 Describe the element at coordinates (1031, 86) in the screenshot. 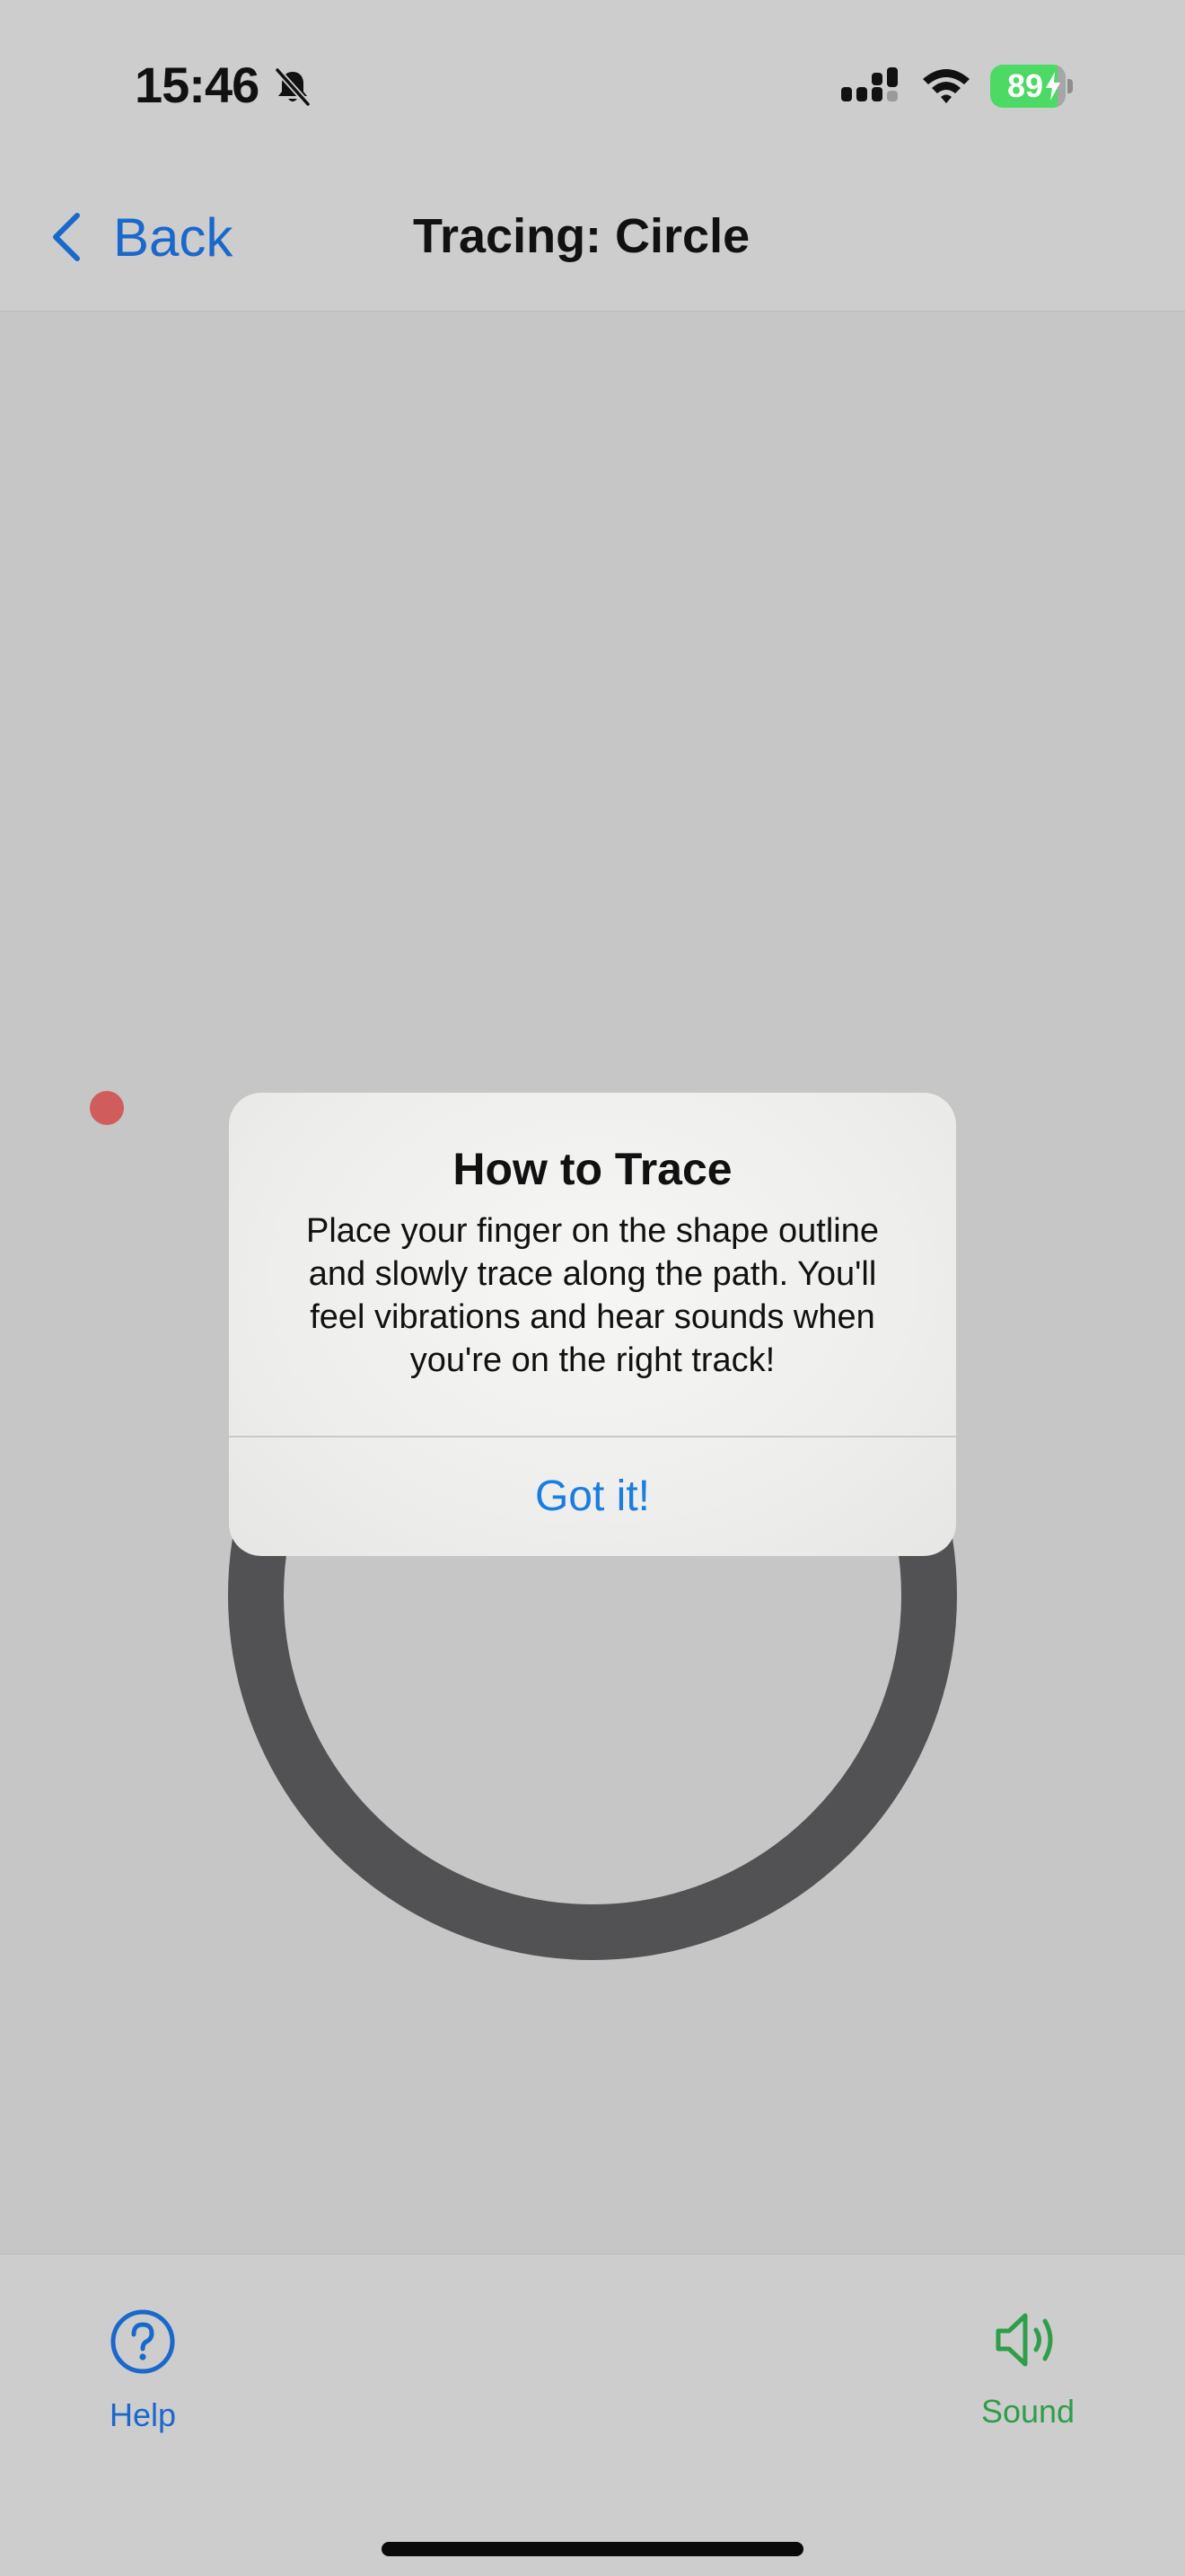

I see `battery-indicator: 89` at that location.